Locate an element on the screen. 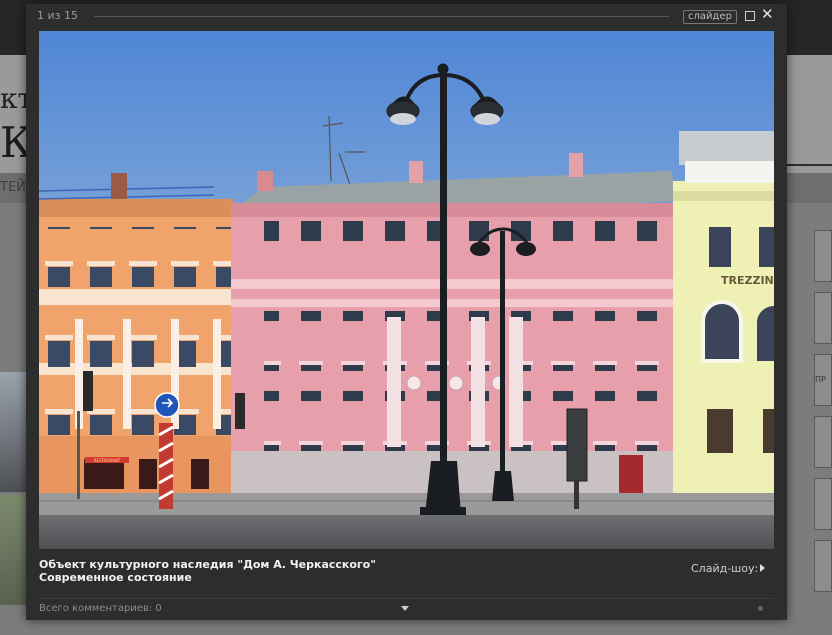  slider-button: слайдер is located at coordinates (710, 17).